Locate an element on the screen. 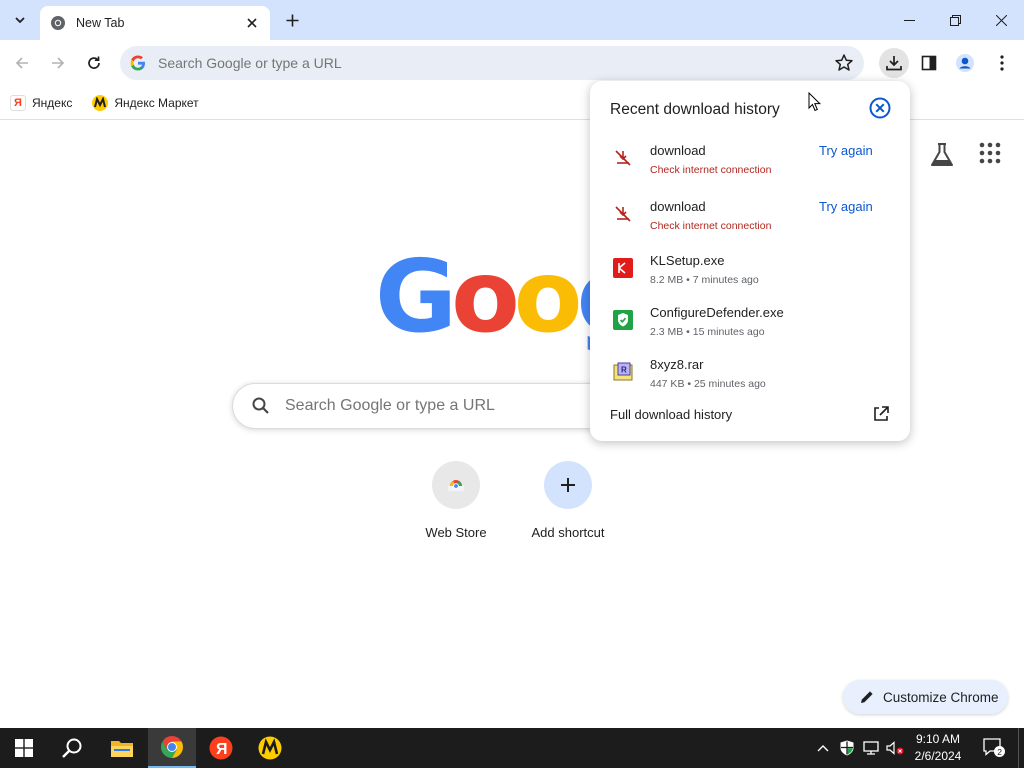 Image resolution: width=1024 pixels, height=768 pixels. side-panel-button is located at coordinates (929, 63).